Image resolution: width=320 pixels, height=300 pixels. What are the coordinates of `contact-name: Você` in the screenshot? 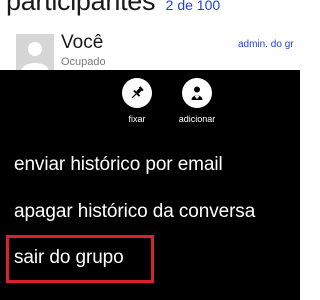 It's located at (82, 42).